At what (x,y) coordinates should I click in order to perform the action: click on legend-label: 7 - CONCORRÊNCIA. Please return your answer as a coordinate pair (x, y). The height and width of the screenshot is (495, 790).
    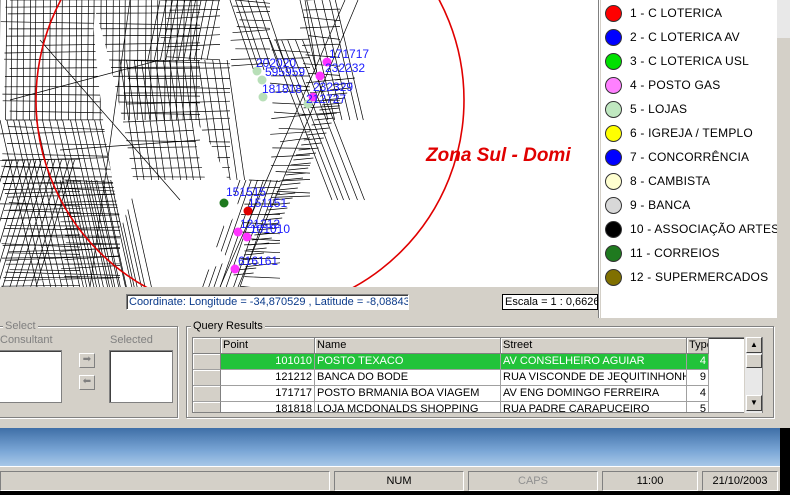
    Looking at the image, I should click on (690, 157).